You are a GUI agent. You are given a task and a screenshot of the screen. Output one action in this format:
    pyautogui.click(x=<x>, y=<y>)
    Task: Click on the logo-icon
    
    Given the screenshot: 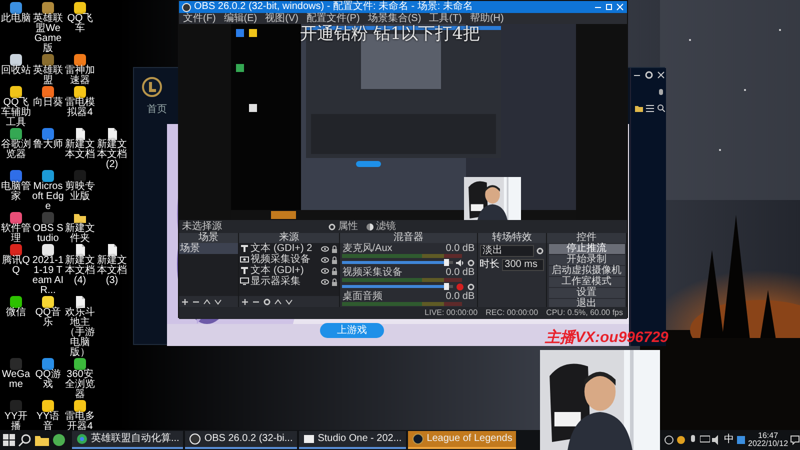 What is the action you would take?
    pyautogui.click(x=418, y=439)
    